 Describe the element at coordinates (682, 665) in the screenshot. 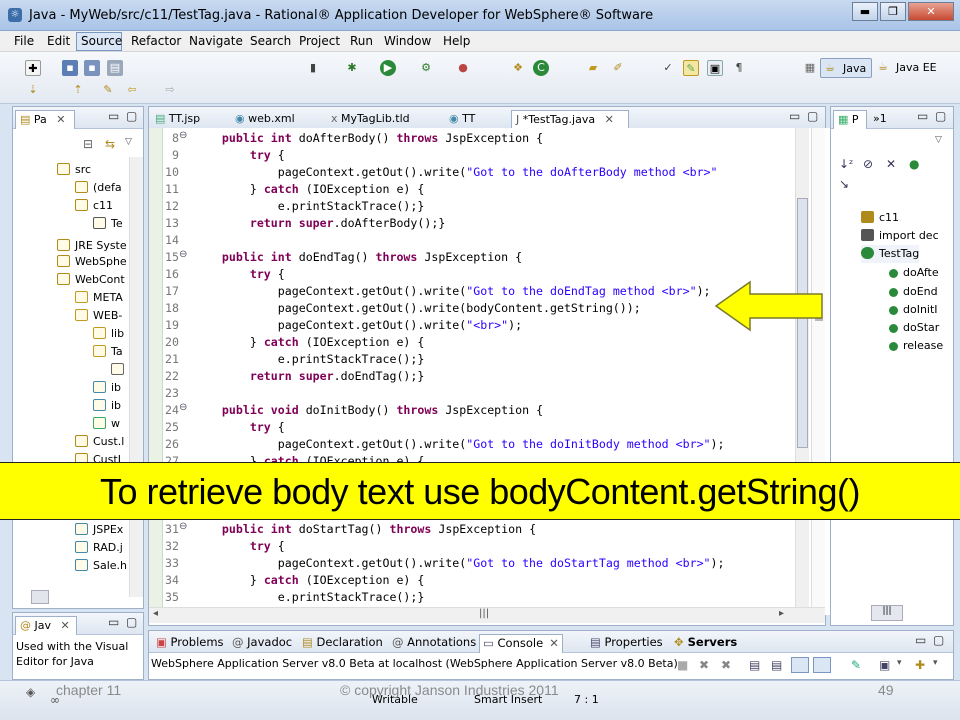

I see `terminate-icon: ■` at that location.